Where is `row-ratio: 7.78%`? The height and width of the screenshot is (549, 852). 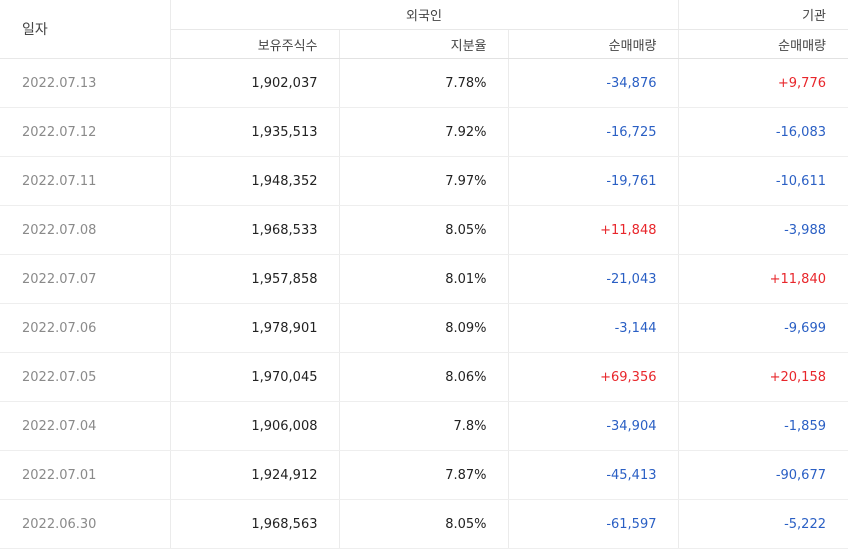
row-ratio: 7.78% is located at coordinates (424, 83).